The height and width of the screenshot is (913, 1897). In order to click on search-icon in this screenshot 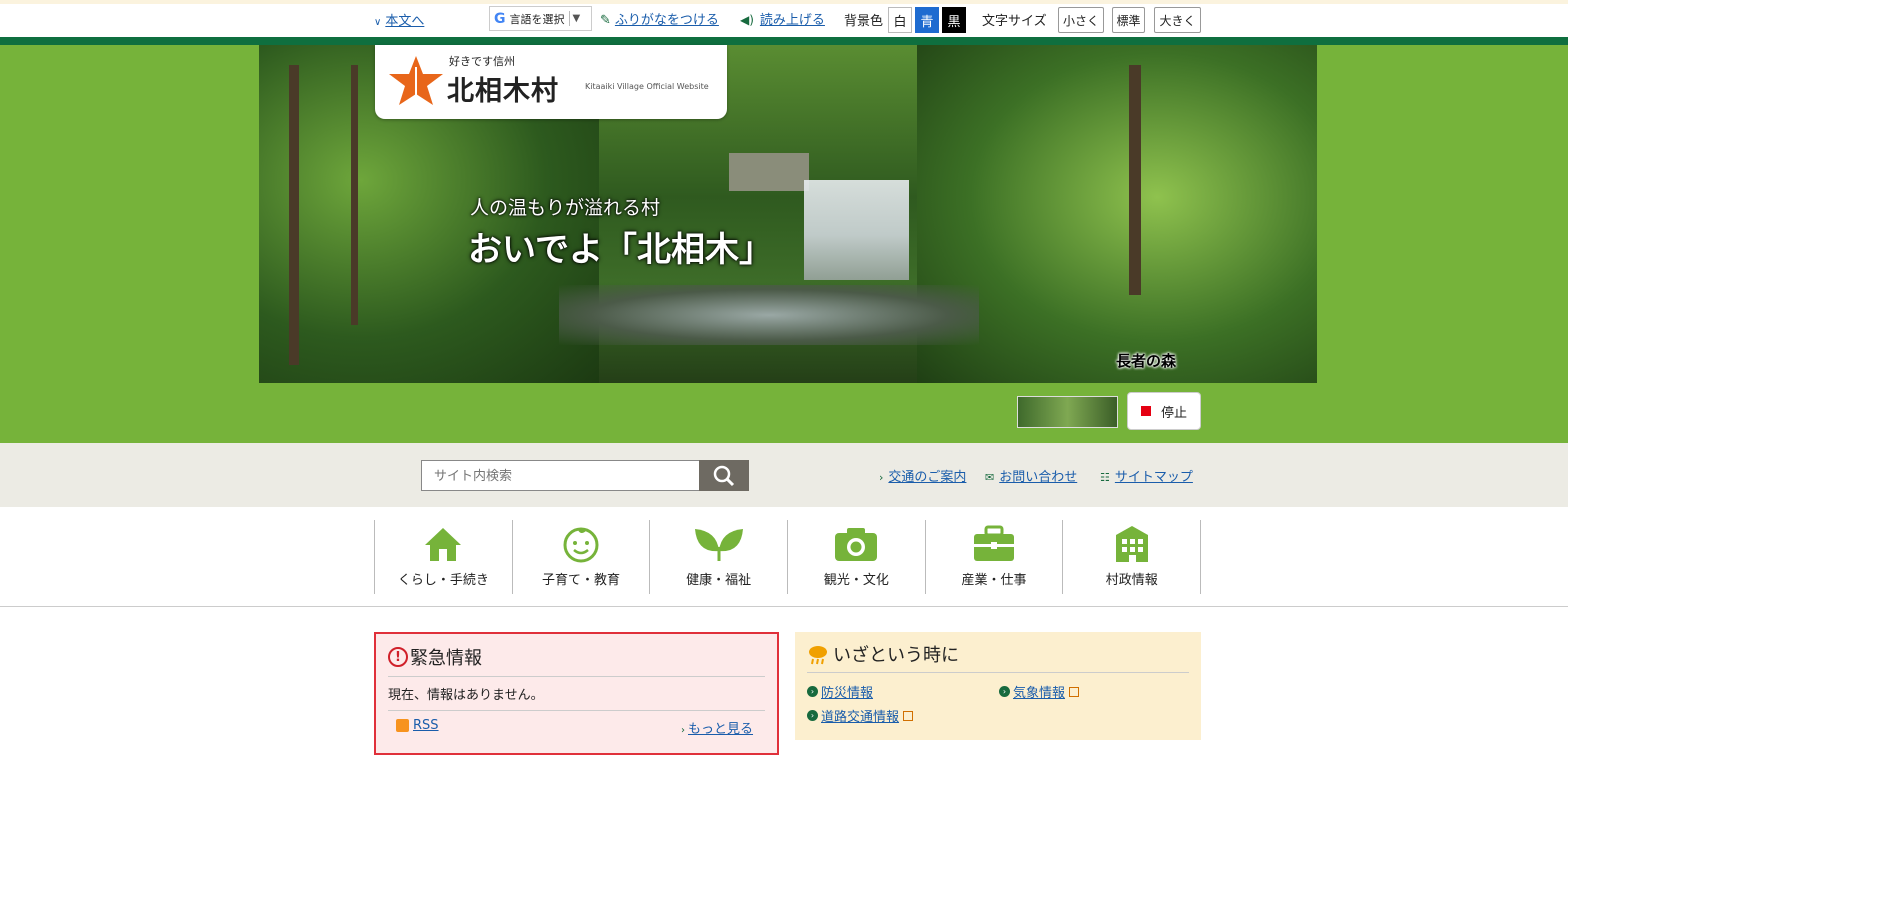, I will do `click(724, 475)`.